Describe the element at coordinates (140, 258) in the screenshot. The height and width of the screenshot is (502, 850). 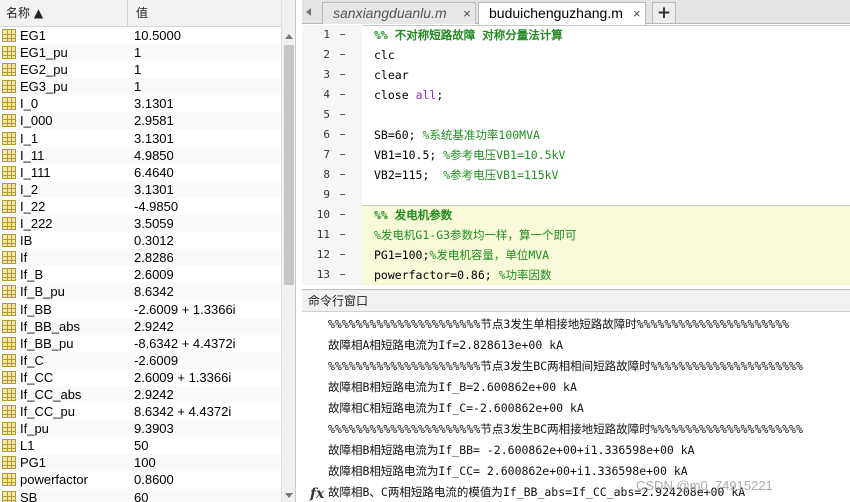
I see `table-row: If 2.8286` at that location.